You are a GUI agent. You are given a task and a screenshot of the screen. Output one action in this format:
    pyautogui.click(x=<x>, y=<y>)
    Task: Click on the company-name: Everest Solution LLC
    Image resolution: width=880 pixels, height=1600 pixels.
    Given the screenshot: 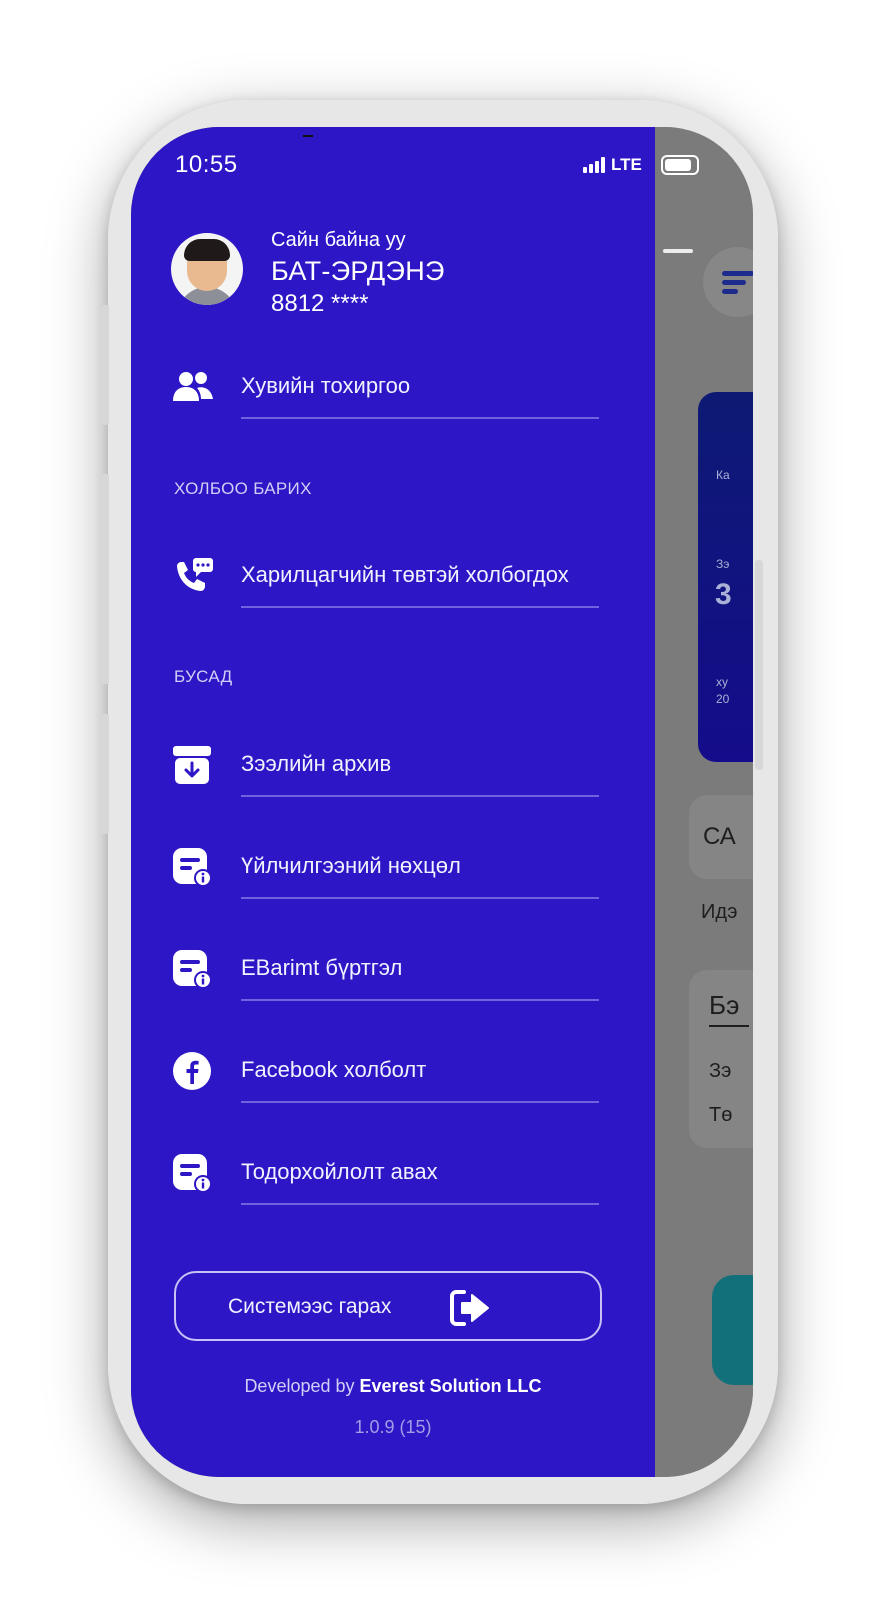 What is the action you would take?
    pyautogui.click(x=450, y=1386)
    